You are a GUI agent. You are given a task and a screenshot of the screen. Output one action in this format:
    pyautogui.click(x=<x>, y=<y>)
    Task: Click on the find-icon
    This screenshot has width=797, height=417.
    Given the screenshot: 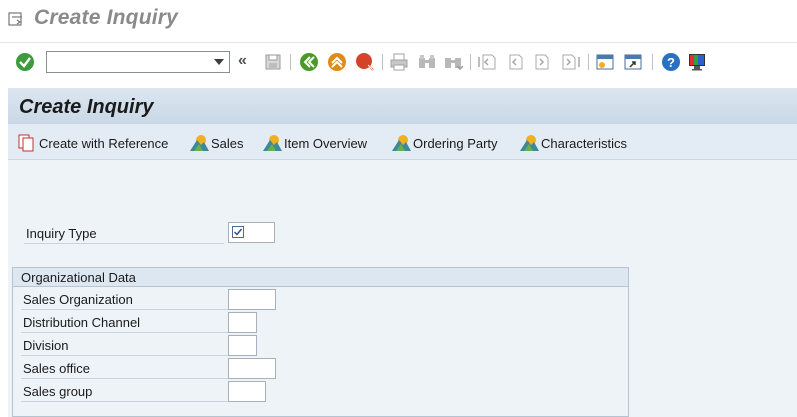 What is the action you would take?
    pyautogui.click(x=427, y=62)
    